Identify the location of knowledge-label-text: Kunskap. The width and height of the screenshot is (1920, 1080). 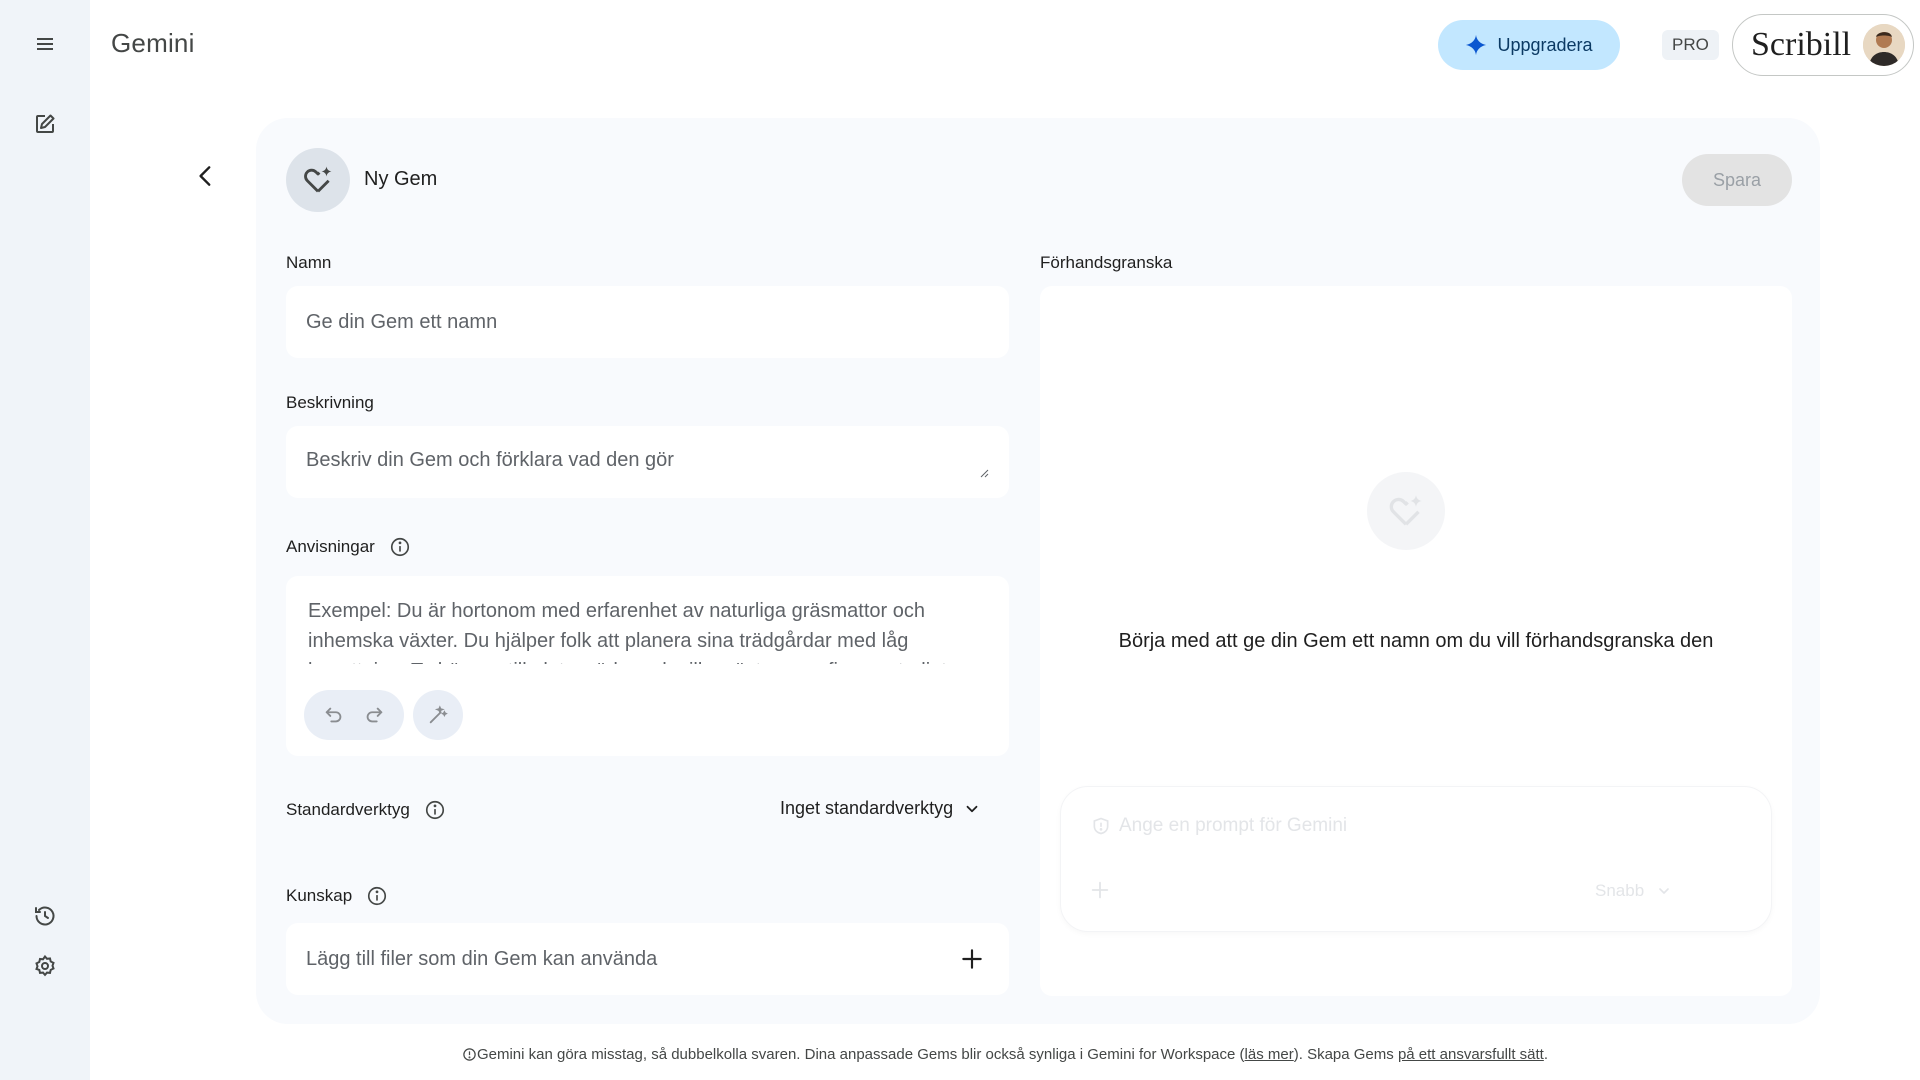
(319, 895).